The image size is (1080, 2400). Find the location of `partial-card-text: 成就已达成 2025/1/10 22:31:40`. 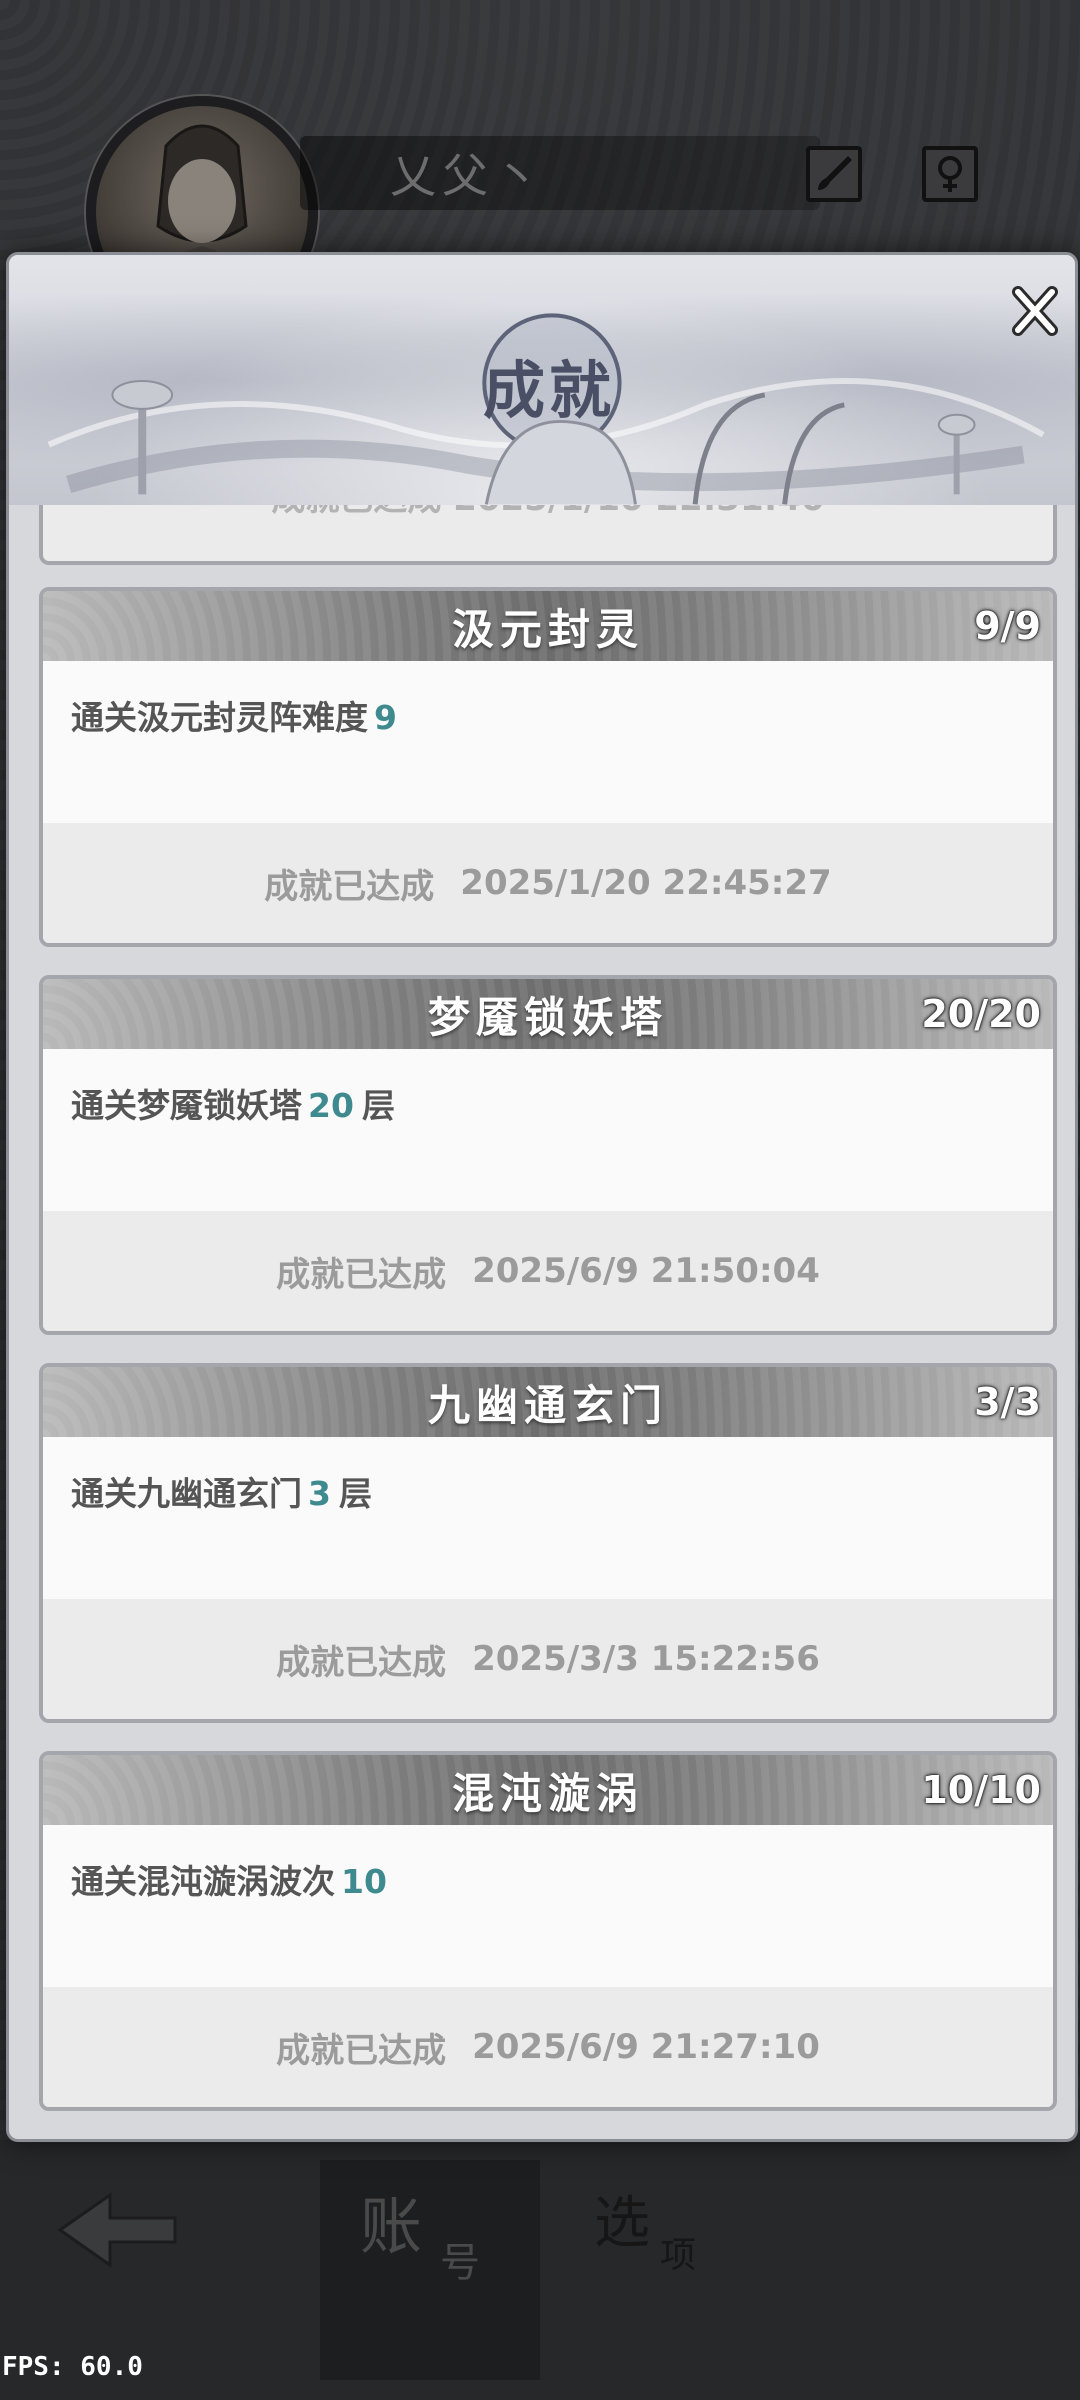

partial-card-text: 成就已达成 2025/1/10 22:31:40 is located at coordinates (547, 512).